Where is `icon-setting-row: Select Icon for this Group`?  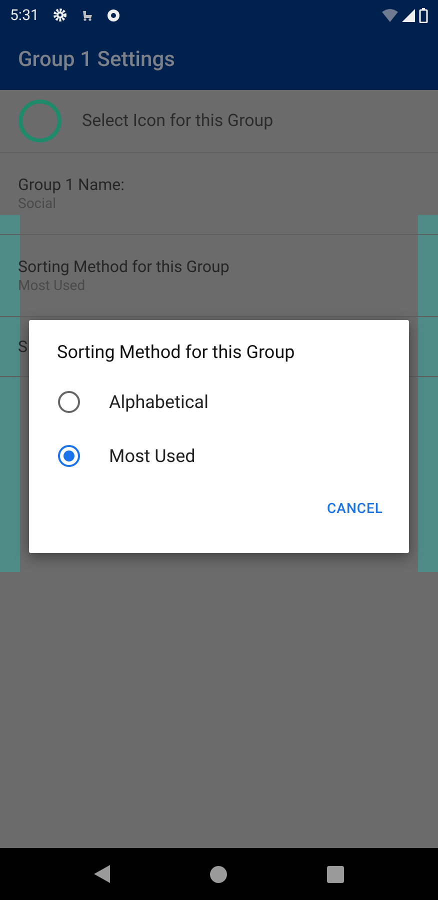
icon-setting-row: Select Icon for this Group is located at coordinates (219, 121).